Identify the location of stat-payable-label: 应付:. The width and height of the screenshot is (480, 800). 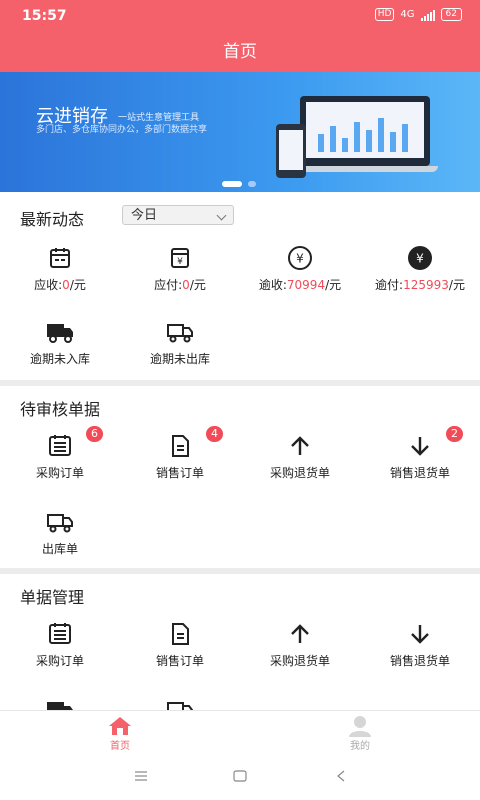
(168, 285).